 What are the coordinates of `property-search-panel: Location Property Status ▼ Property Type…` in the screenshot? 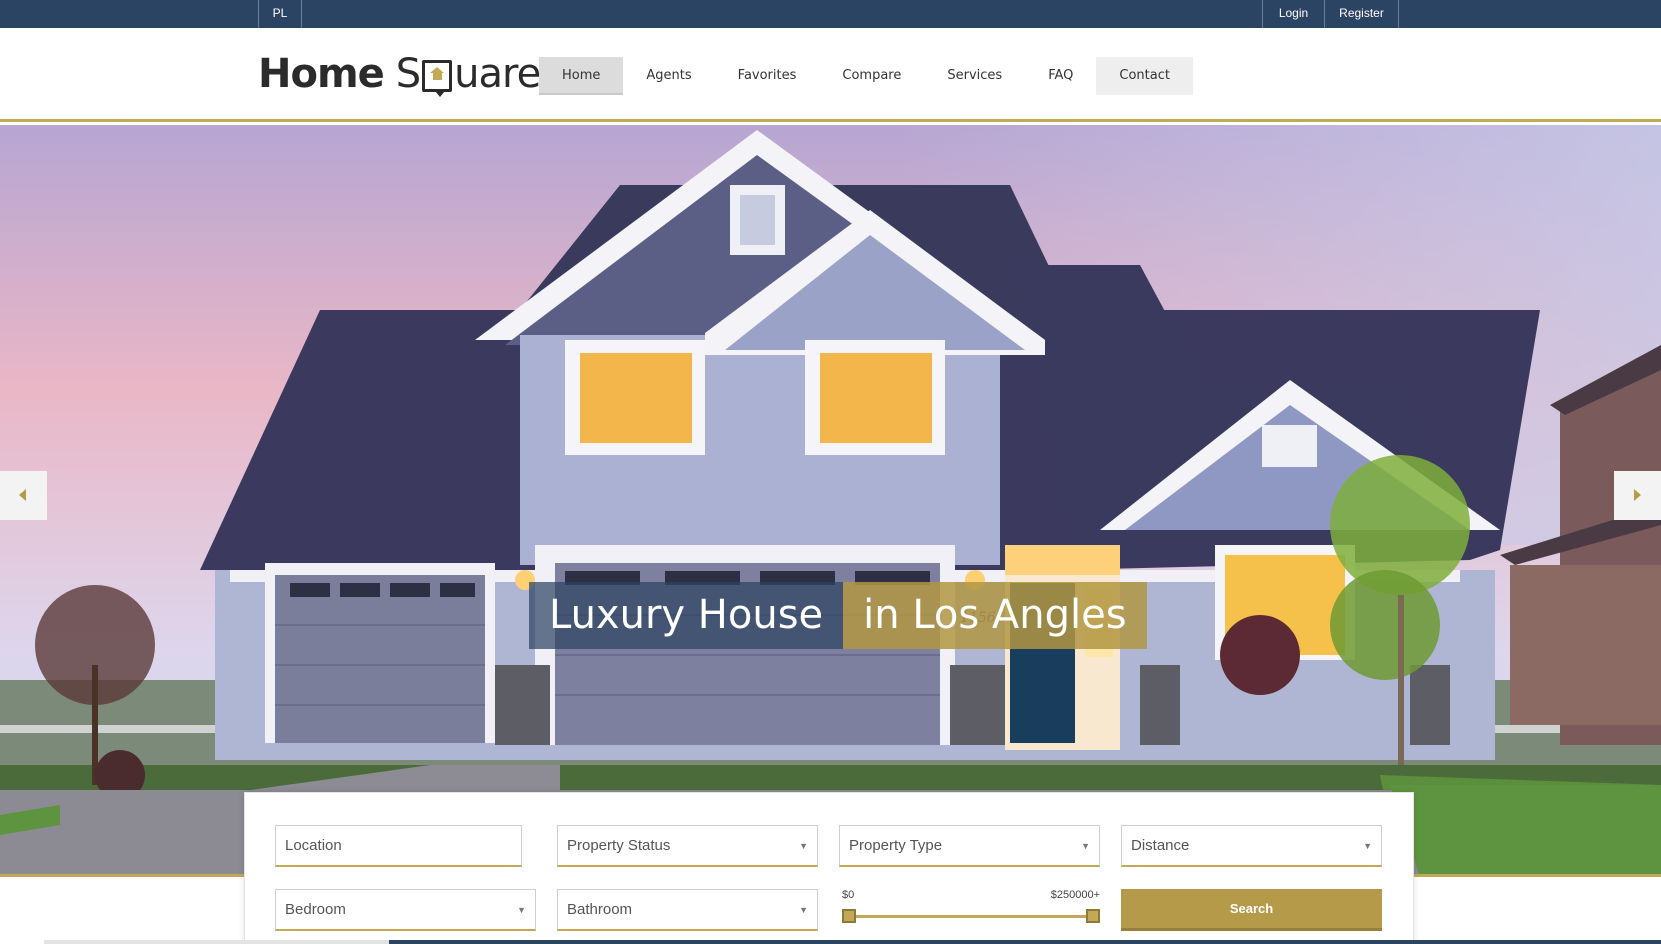 It's located at (829, 868).